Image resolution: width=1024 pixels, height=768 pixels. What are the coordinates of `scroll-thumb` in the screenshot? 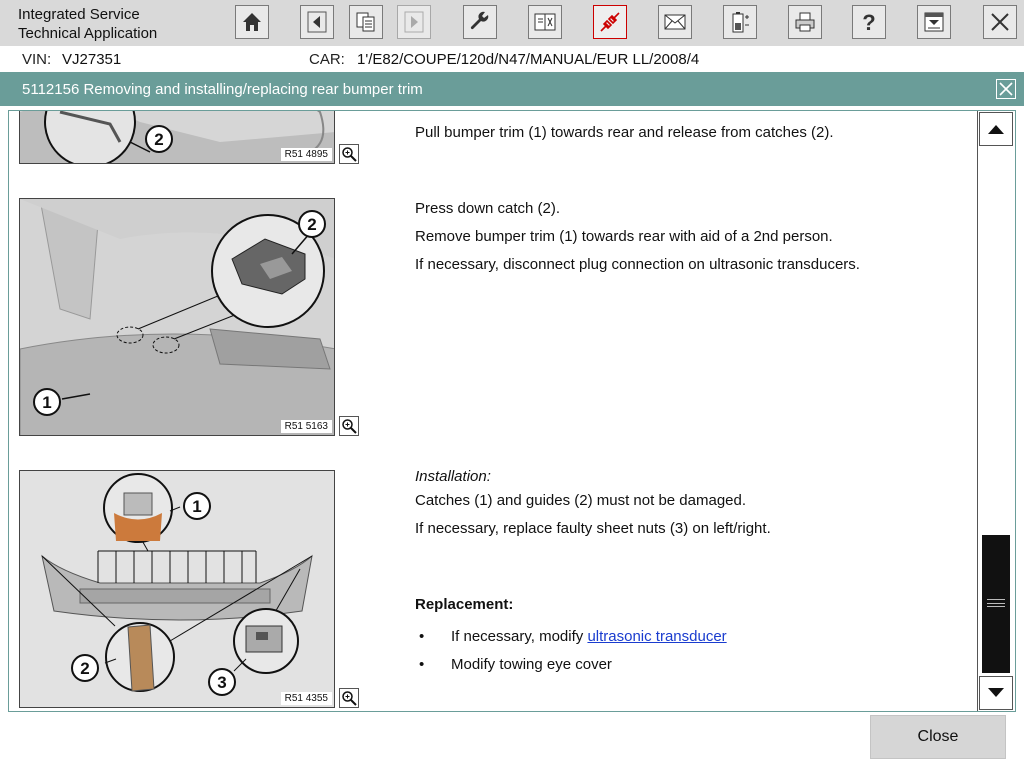 It's located at (996, 604).